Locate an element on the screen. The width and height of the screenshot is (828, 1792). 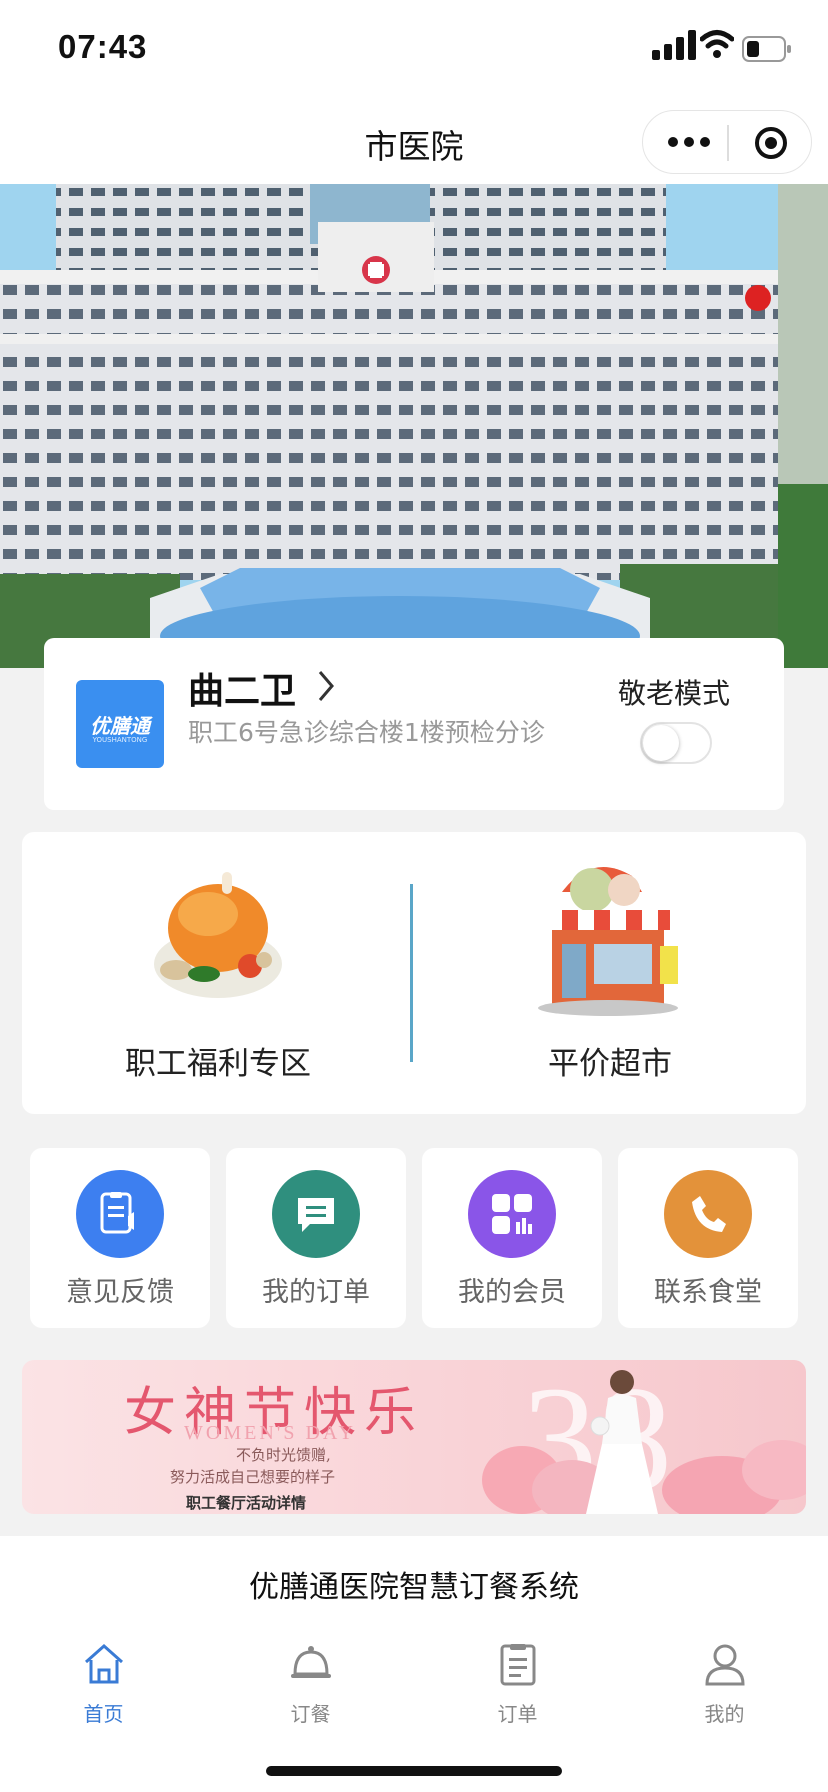
user-info-card: 优膳通 YOUSHANTONG 曲二卫 职工6号急诊综合楼1楼预检分诊 敬老模式 is located at coordinates (414, 724).